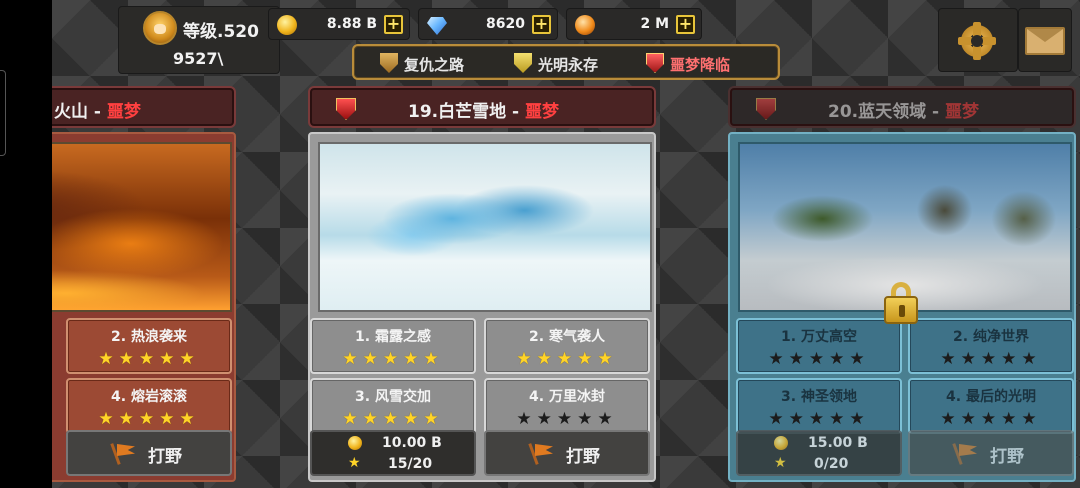  I want to click on mode-label: 噩梦降临, so click(700, 65).